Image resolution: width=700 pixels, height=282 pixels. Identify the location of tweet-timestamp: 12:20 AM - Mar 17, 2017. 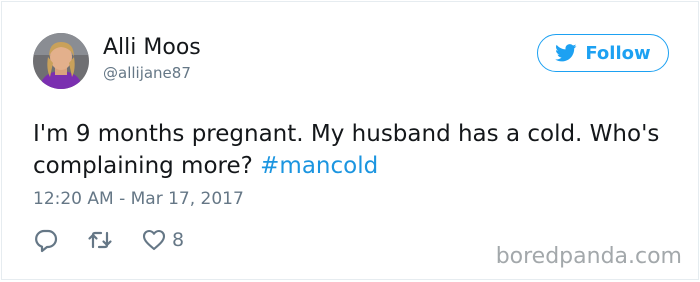
(138, 199).